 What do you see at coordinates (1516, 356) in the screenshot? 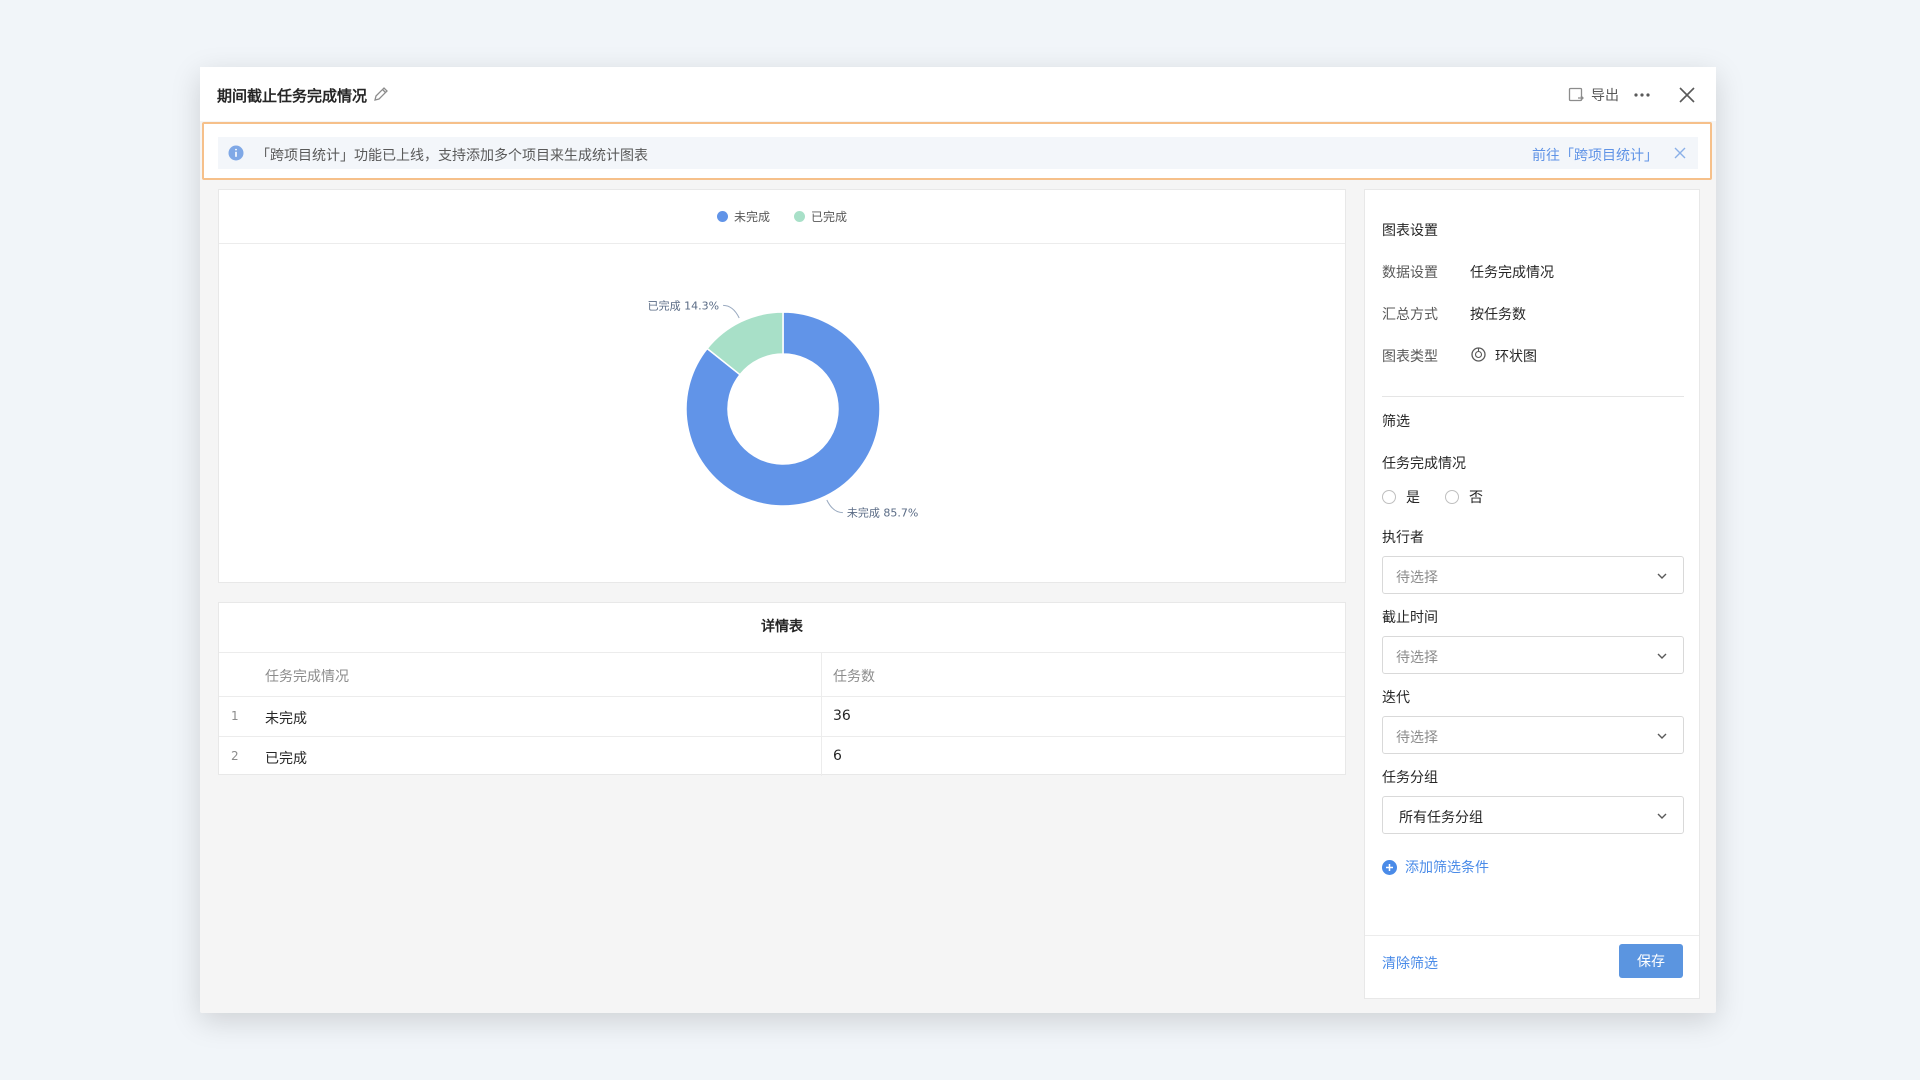
I see `chart-type-value: 环状图` at bounding box center [1516, 356].